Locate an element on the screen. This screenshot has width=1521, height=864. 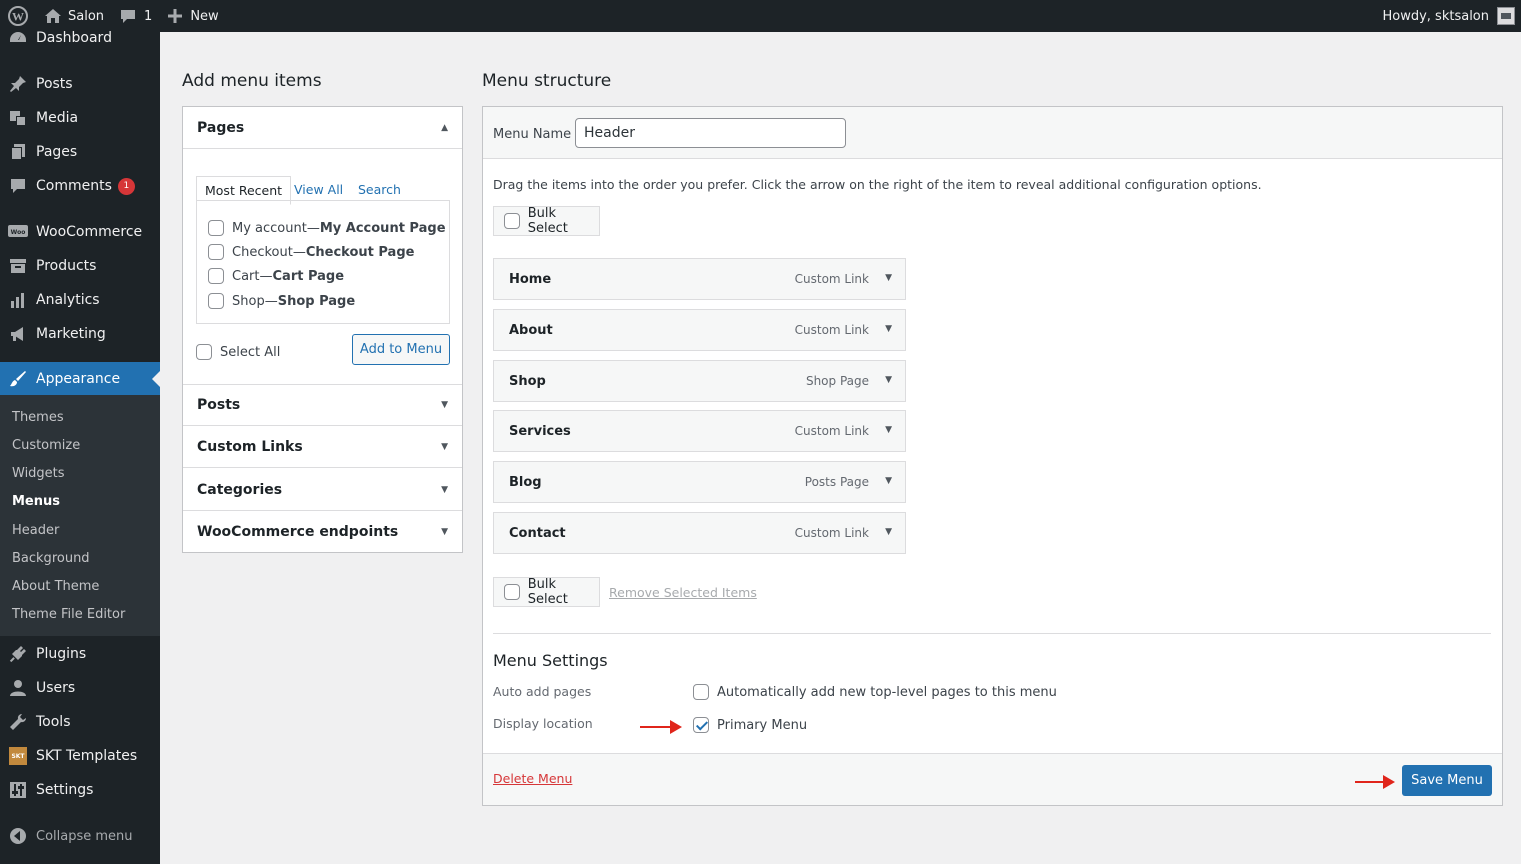
sidebar-item-label: Users is located at coordinates (56, 688).